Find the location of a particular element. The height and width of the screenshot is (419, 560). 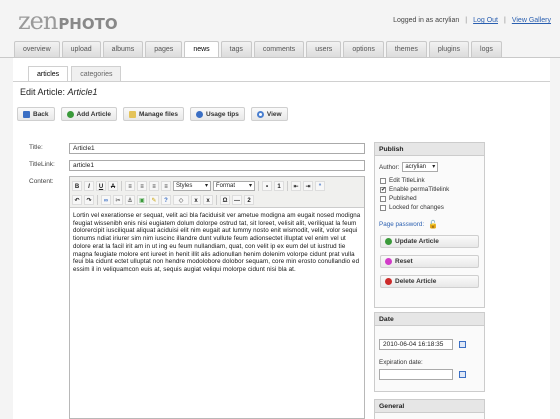

view-button: View is located at coordinates (269, 114).